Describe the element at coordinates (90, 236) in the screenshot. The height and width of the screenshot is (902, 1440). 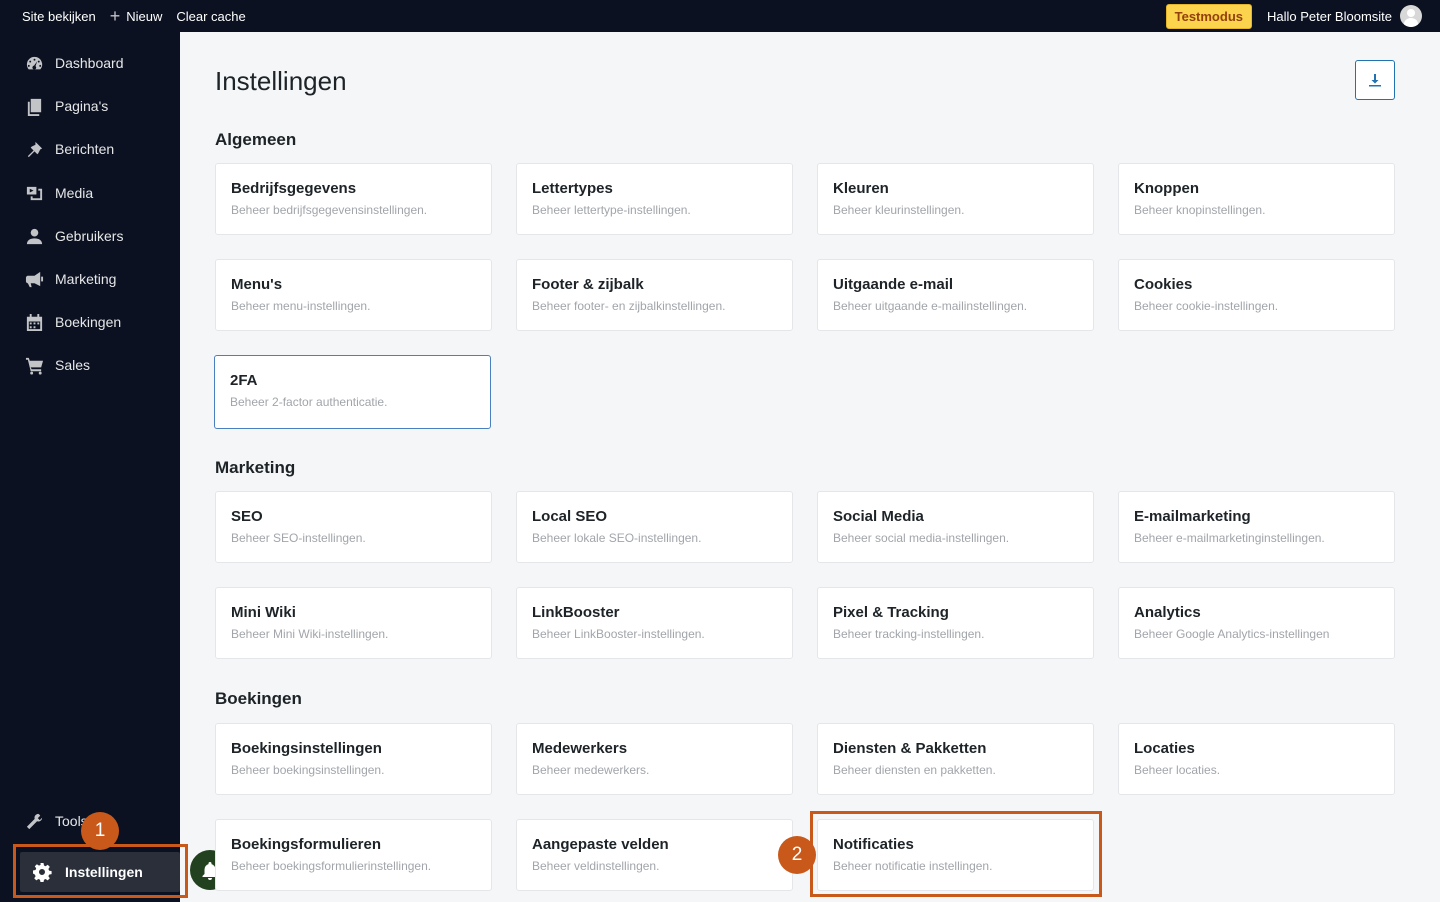
I see `sidebar-item-users: Gebruikers` at that location.